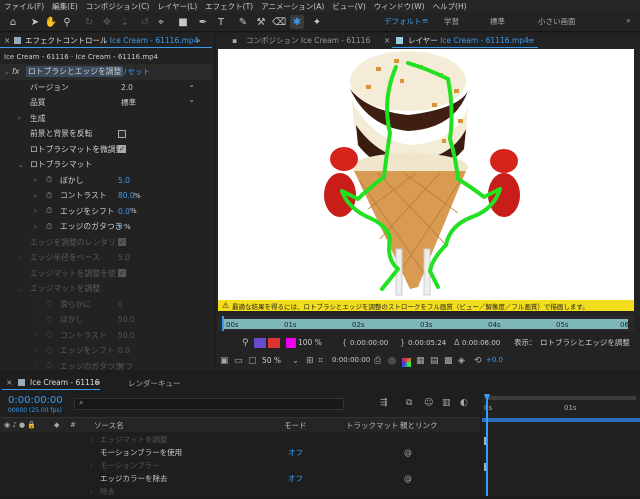 The height and width of the screenshot is (499, 640). Describe the element at coordinates (344, 342) in the screenshot. I see `in-bracket-icon: {` at that location.